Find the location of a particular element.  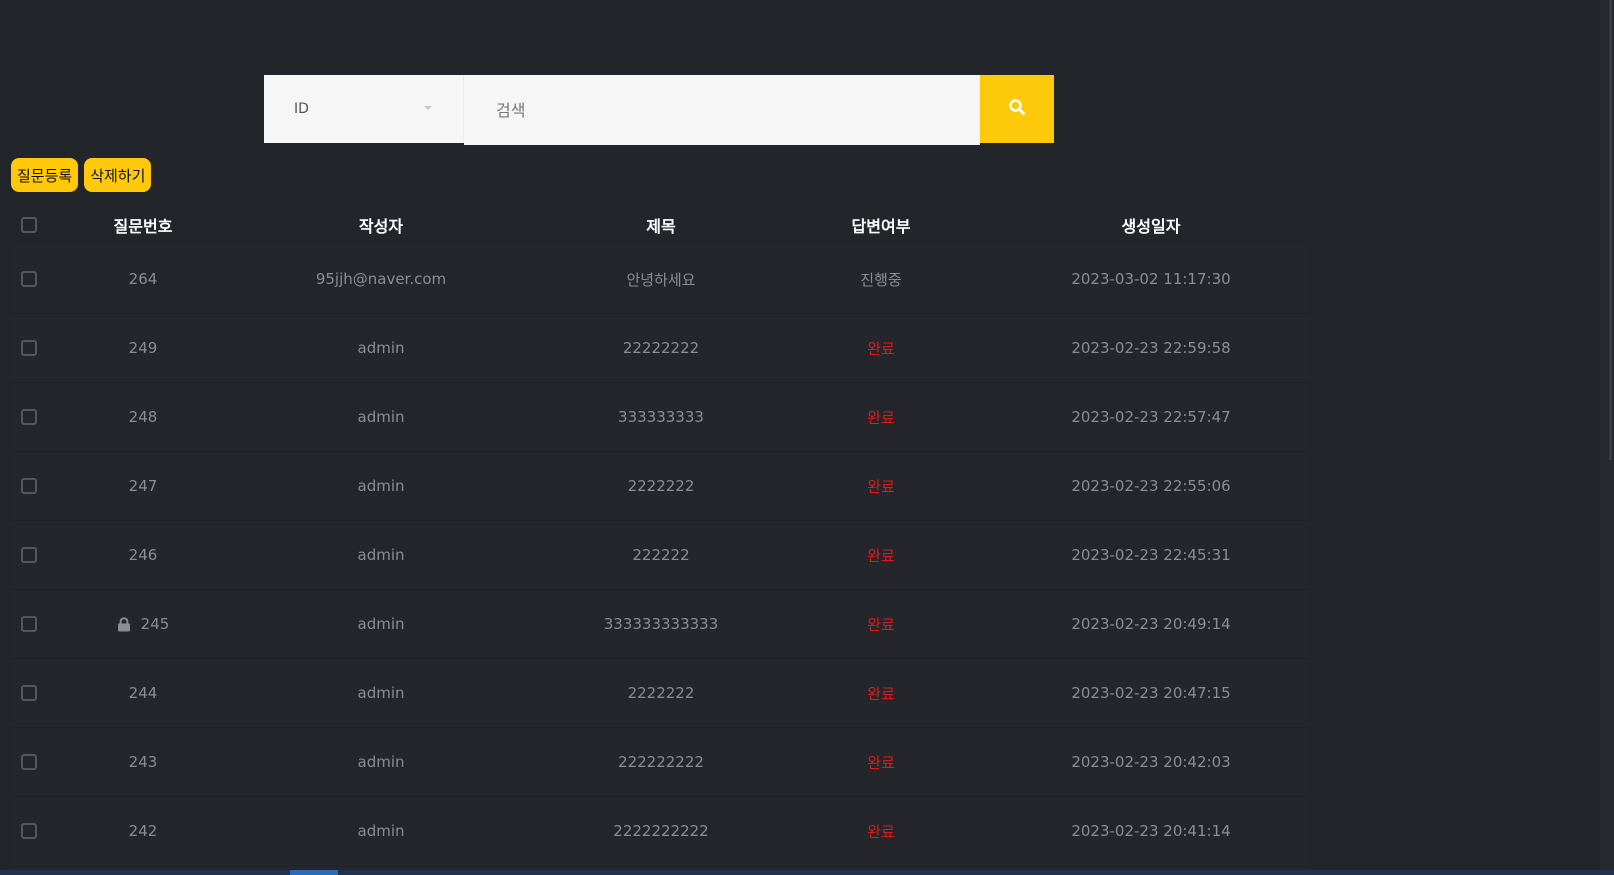

search-filter-select: ID is located at coordinates (364, 109).